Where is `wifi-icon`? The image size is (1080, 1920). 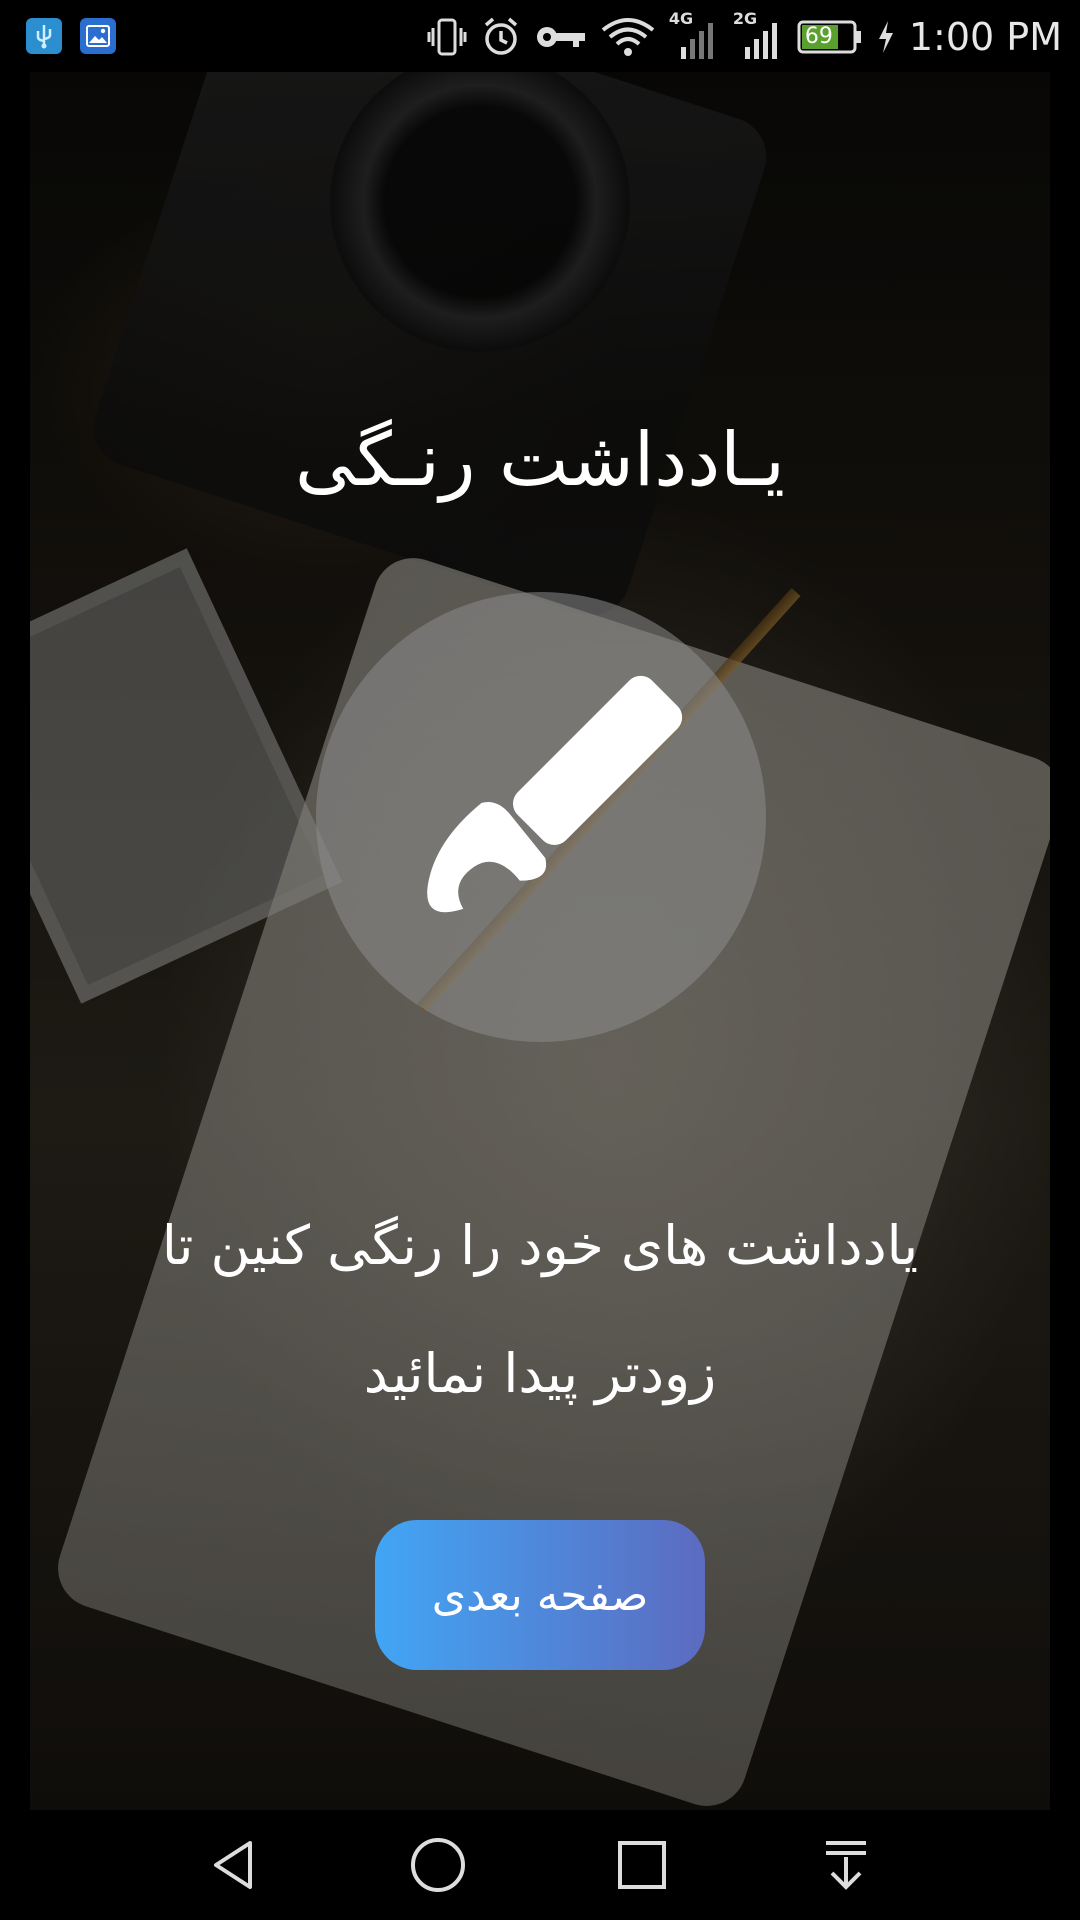
wifi-icon is located at coordinates (628, 37).